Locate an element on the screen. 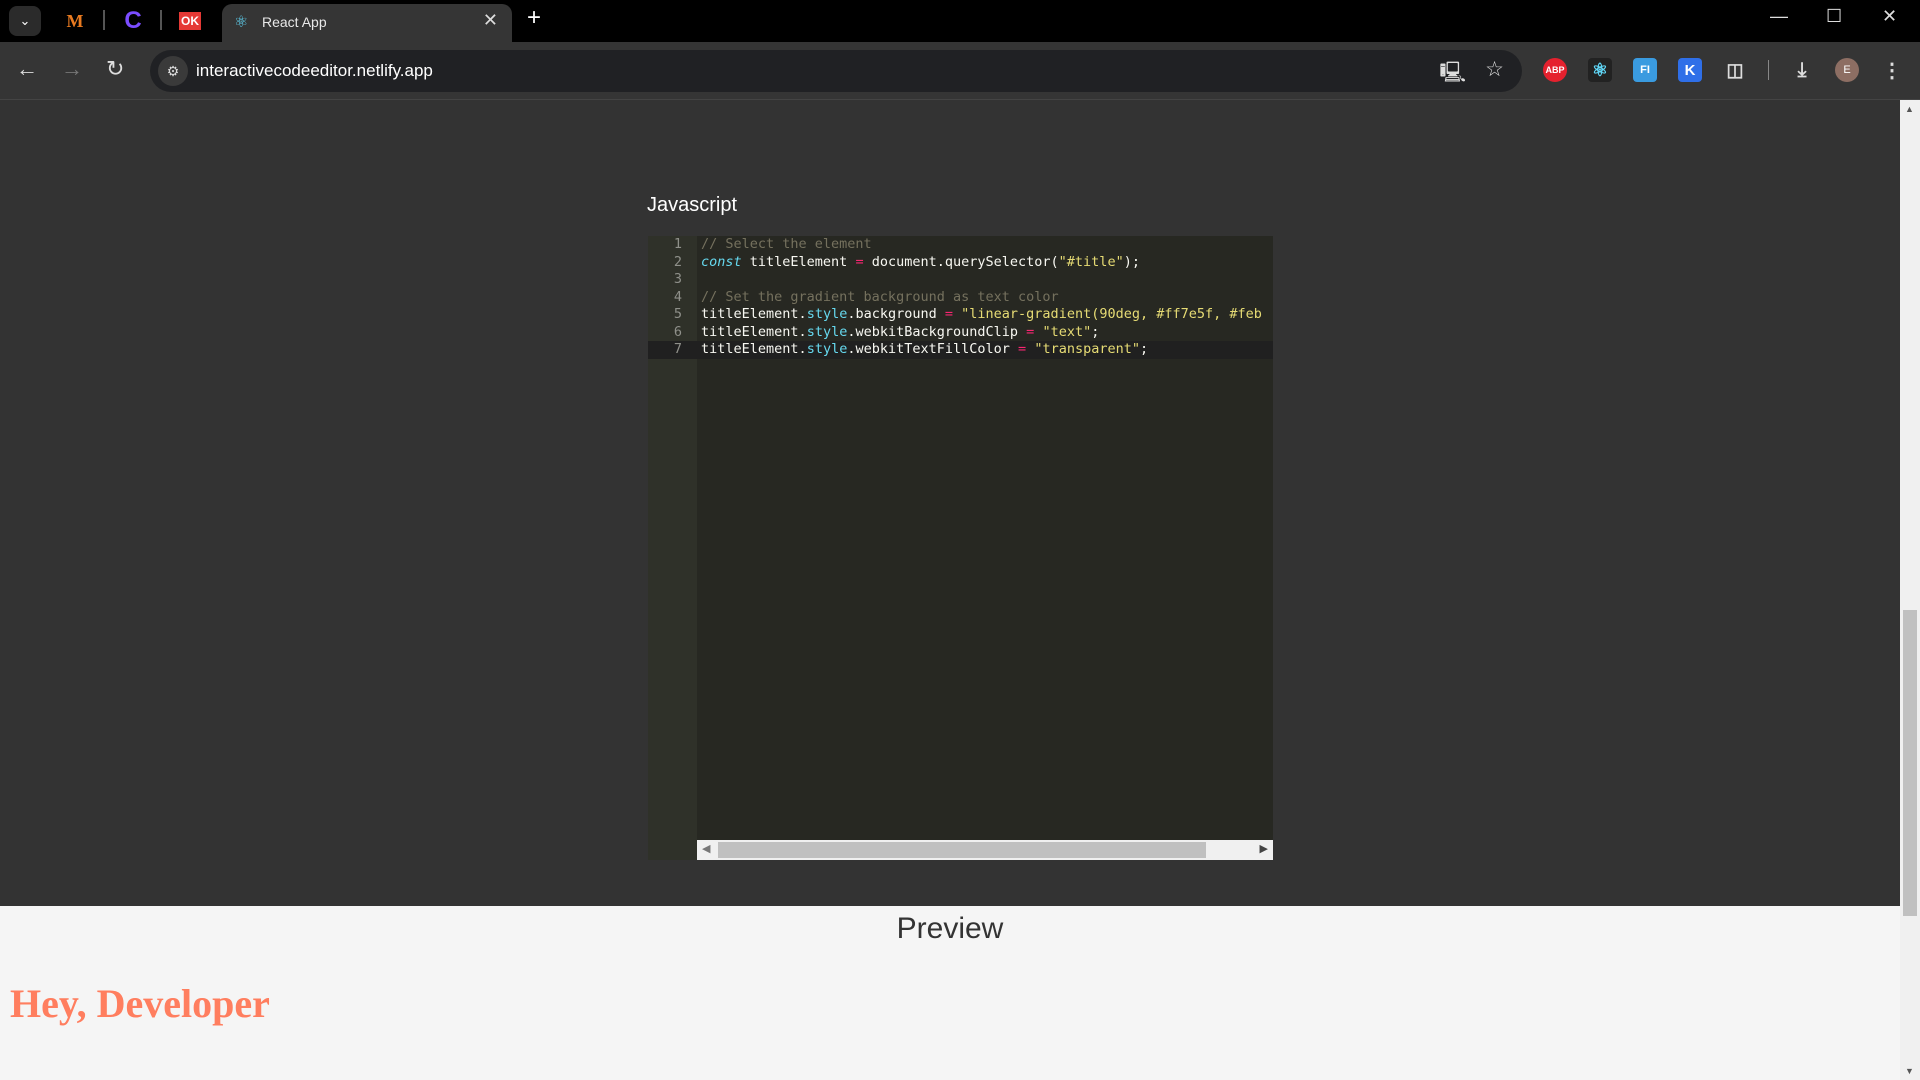  new-tab-button: + is located at coordinates (534, 18).